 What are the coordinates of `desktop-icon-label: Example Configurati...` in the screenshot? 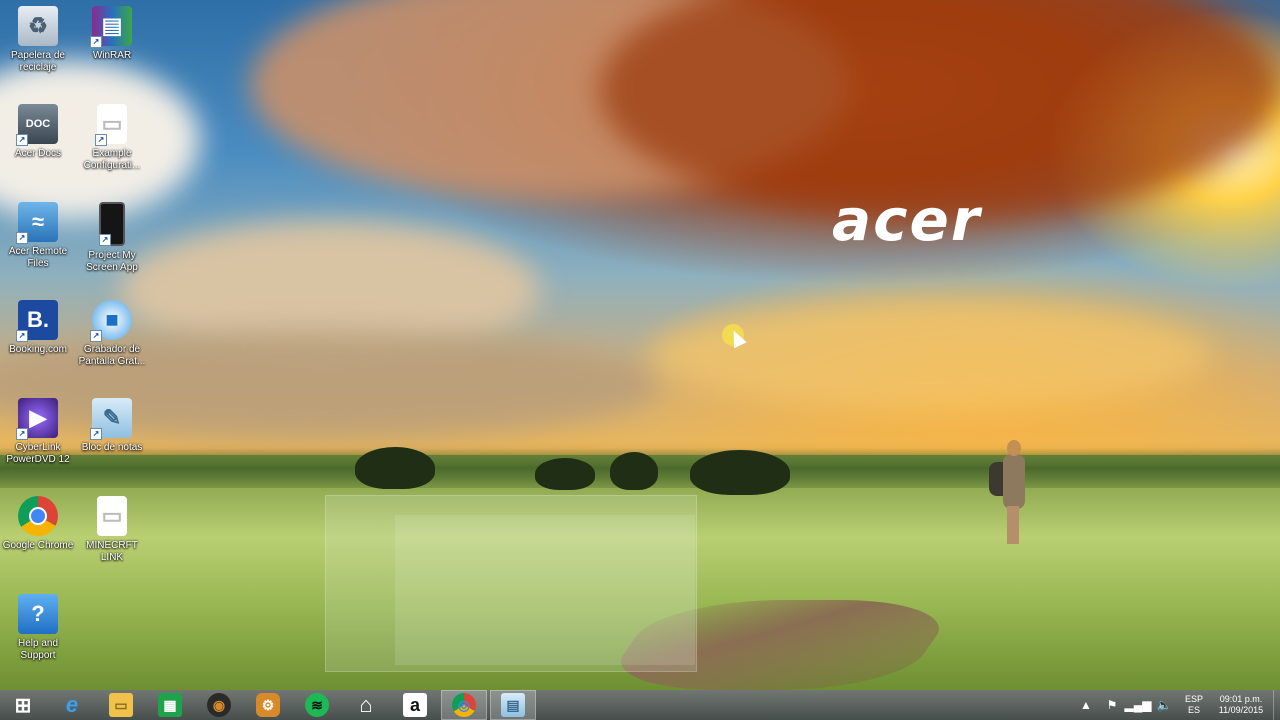 It's located at (112, 159).